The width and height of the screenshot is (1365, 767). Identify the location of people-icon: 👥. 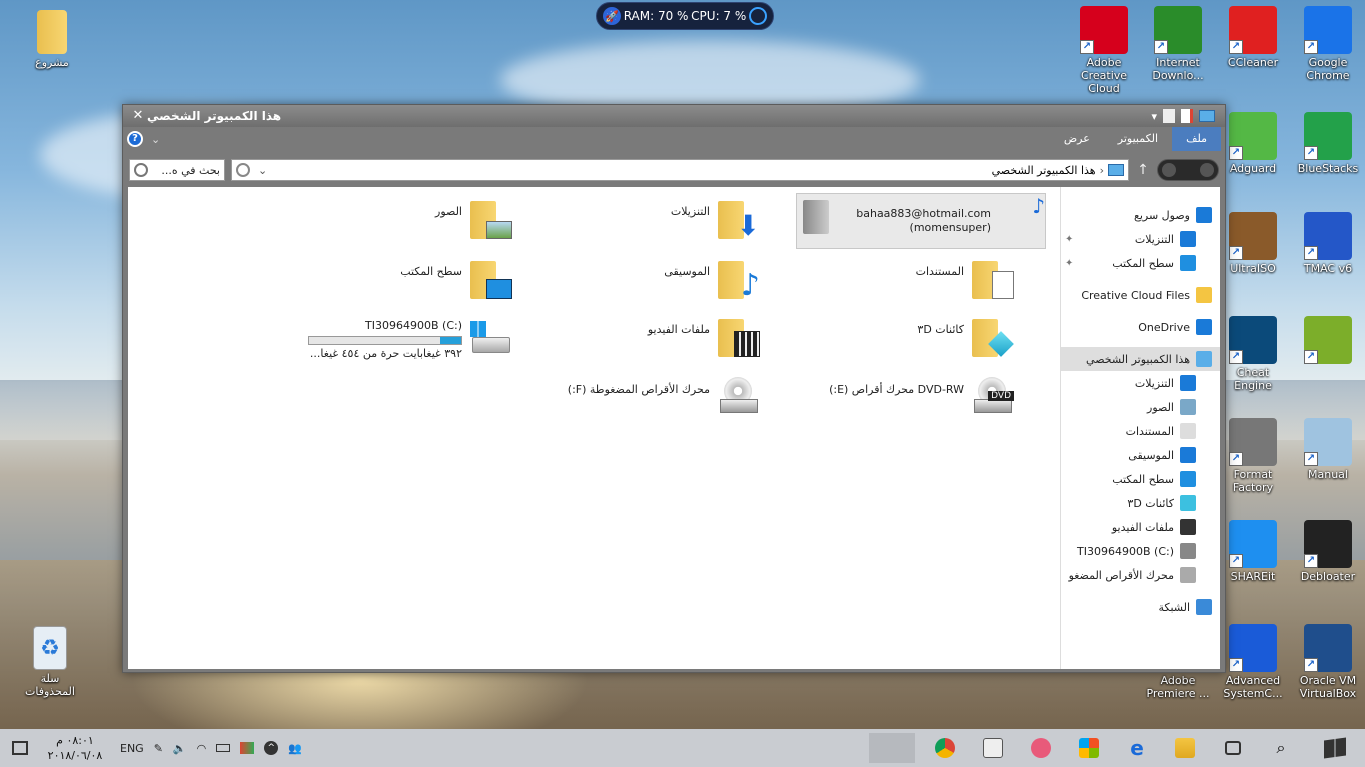
(295, 748).